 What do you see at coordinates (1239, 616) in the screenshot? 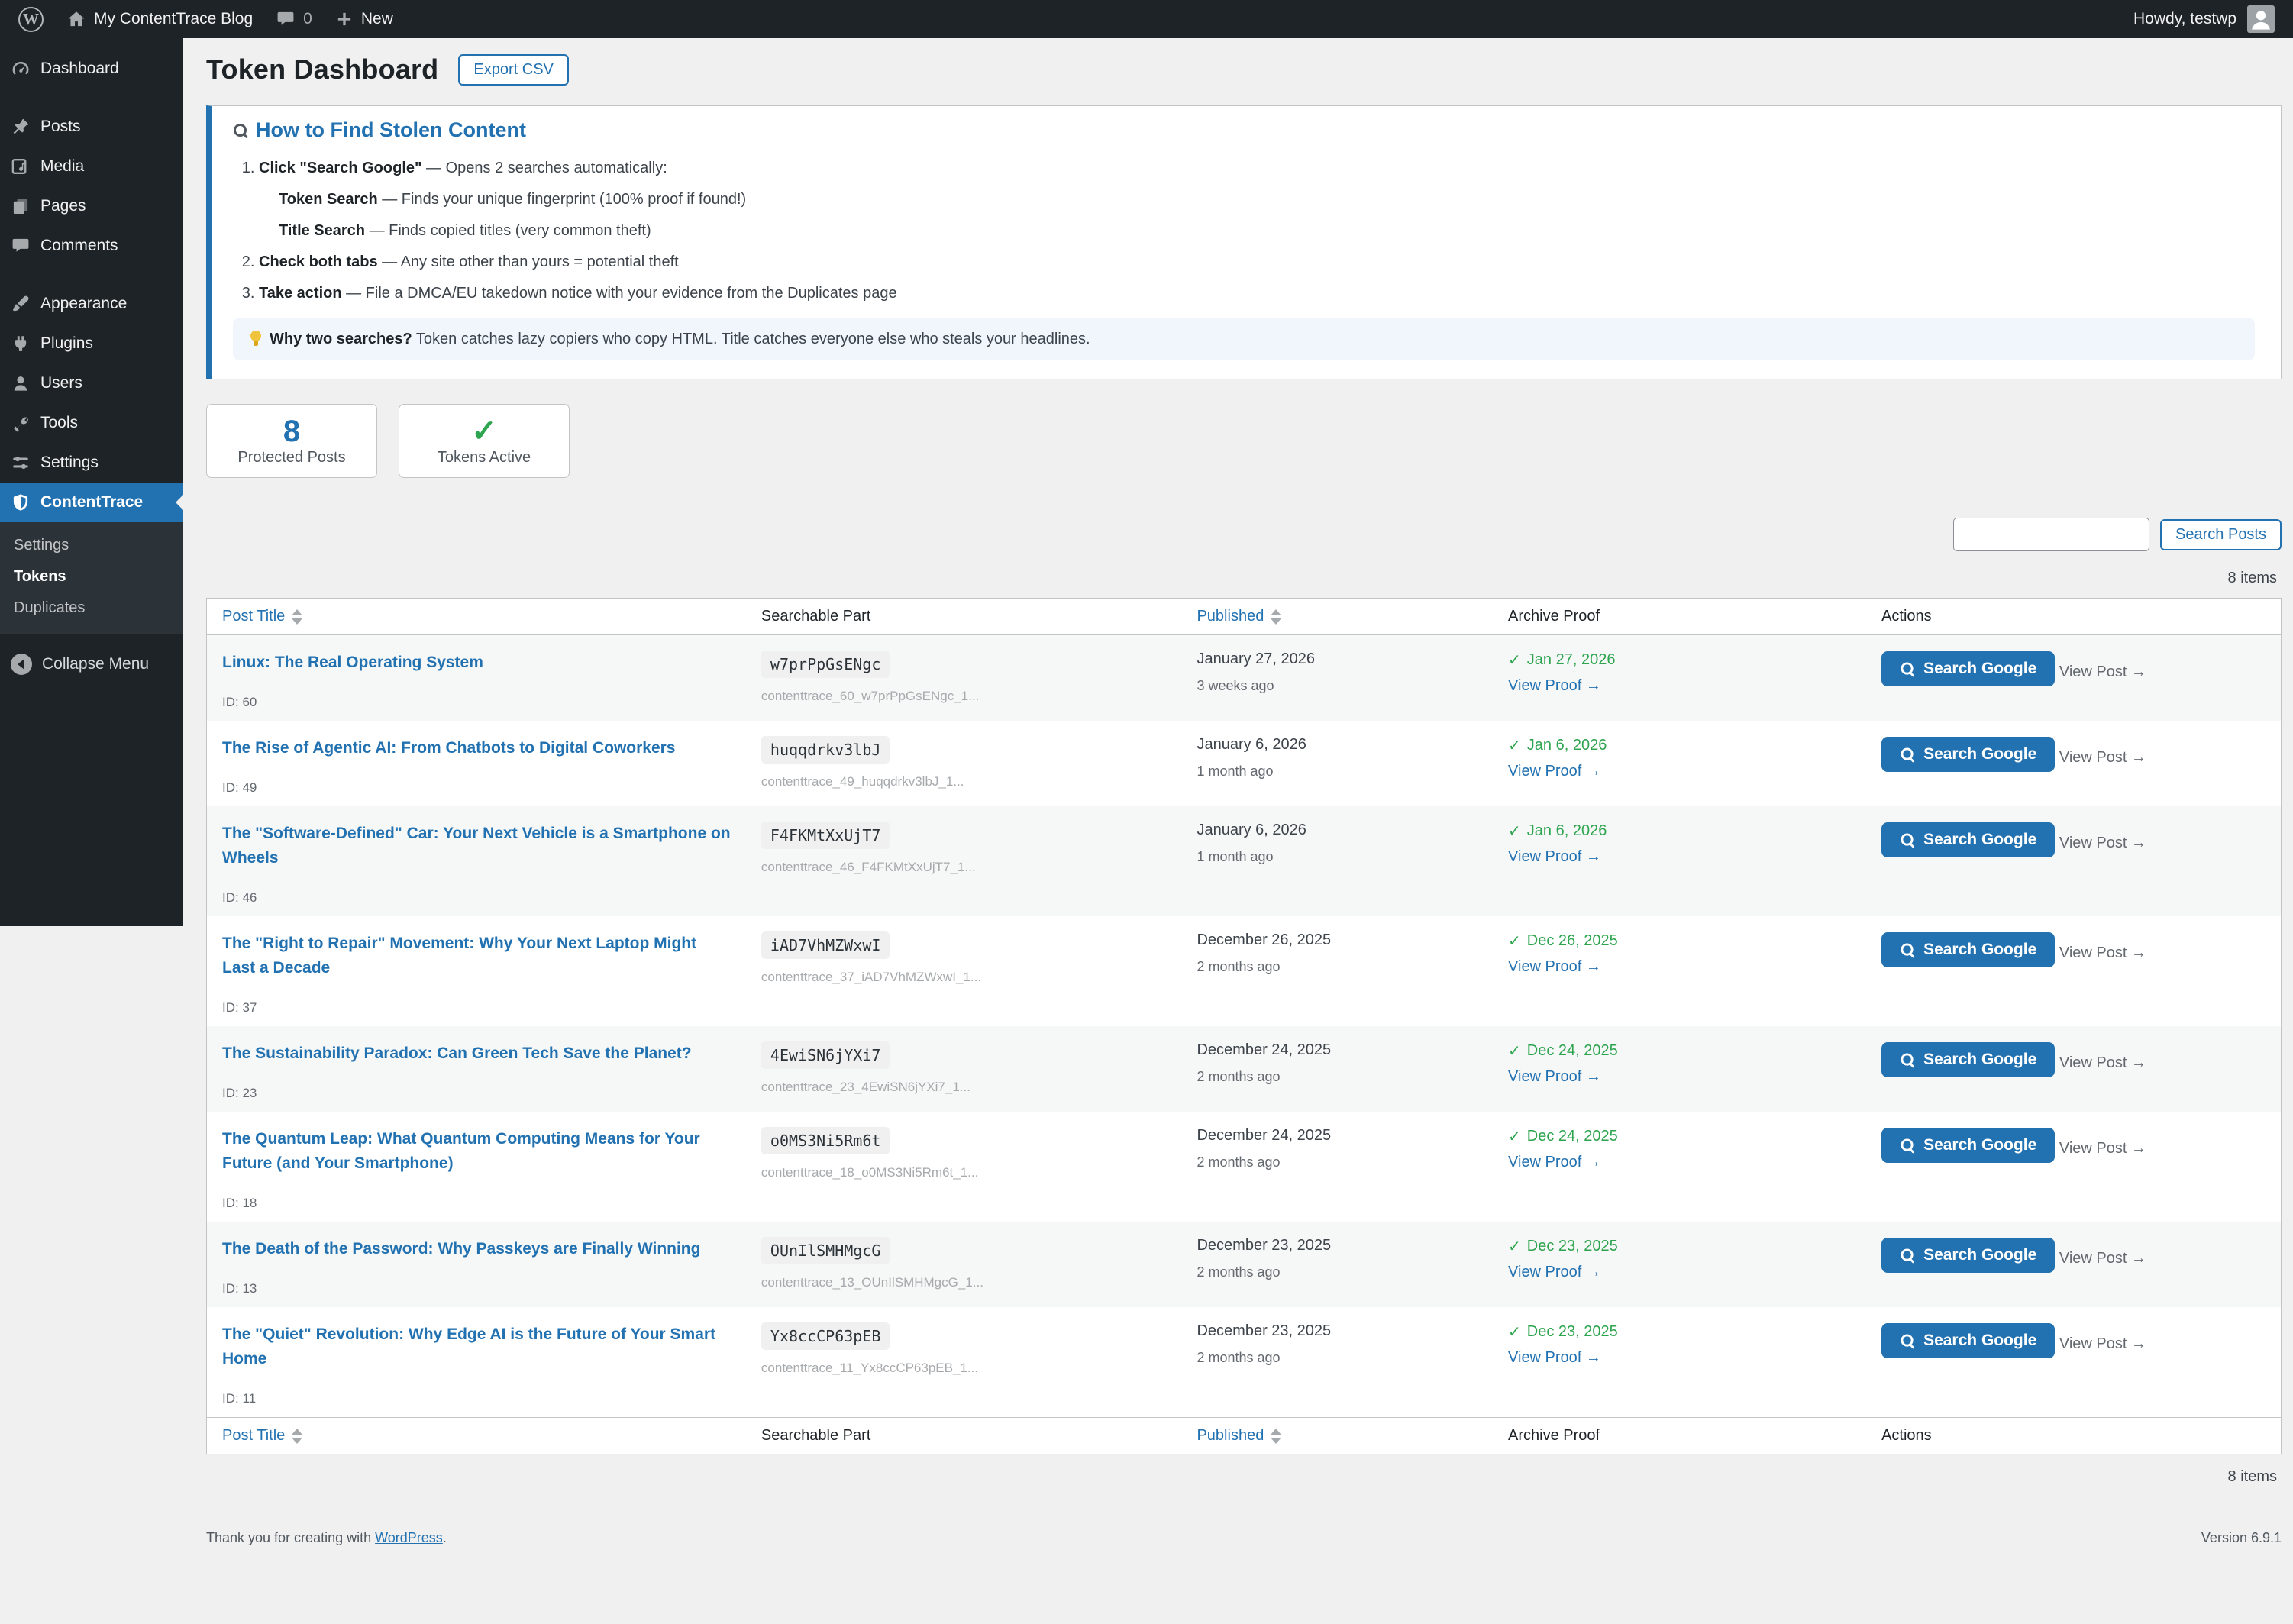
I see `sort-published-header: Published` at bounding box center [1239, 616].